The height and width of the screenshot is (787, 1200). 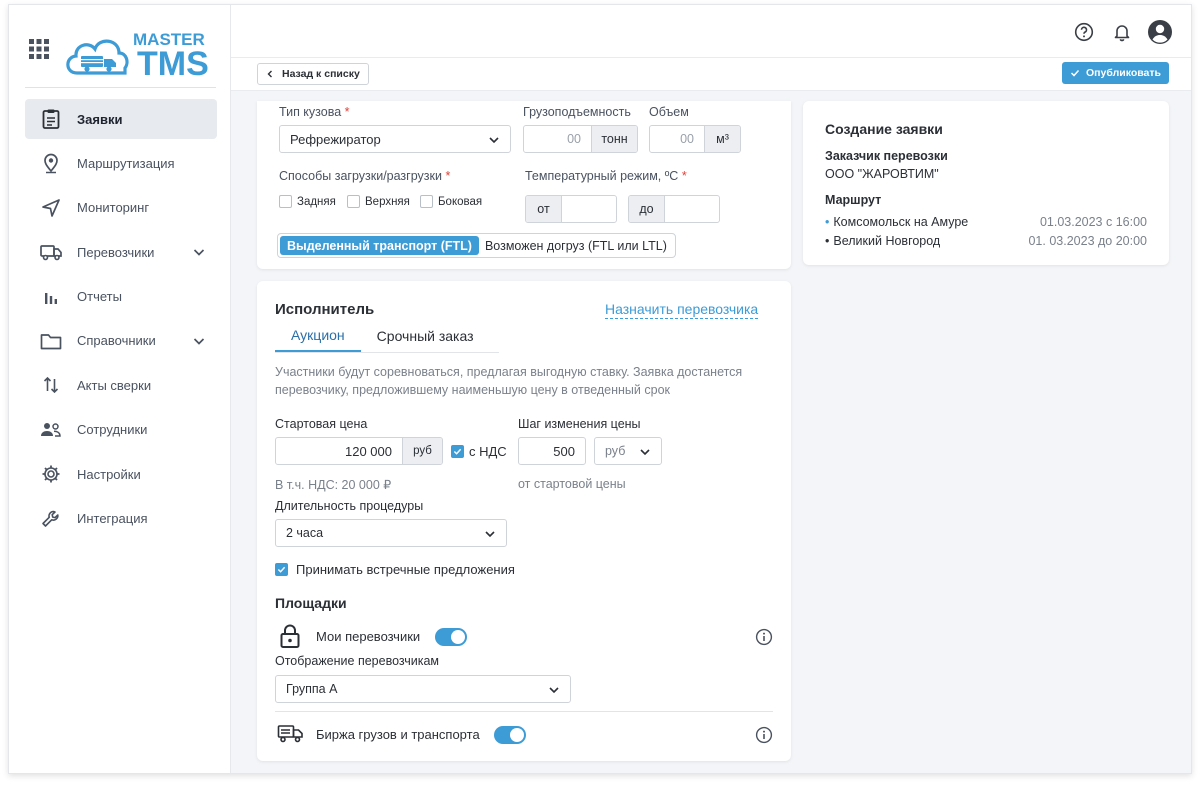 I want to click on customer-value: ООО "ЖАРОВТИМ", so click(x=882, y=174).